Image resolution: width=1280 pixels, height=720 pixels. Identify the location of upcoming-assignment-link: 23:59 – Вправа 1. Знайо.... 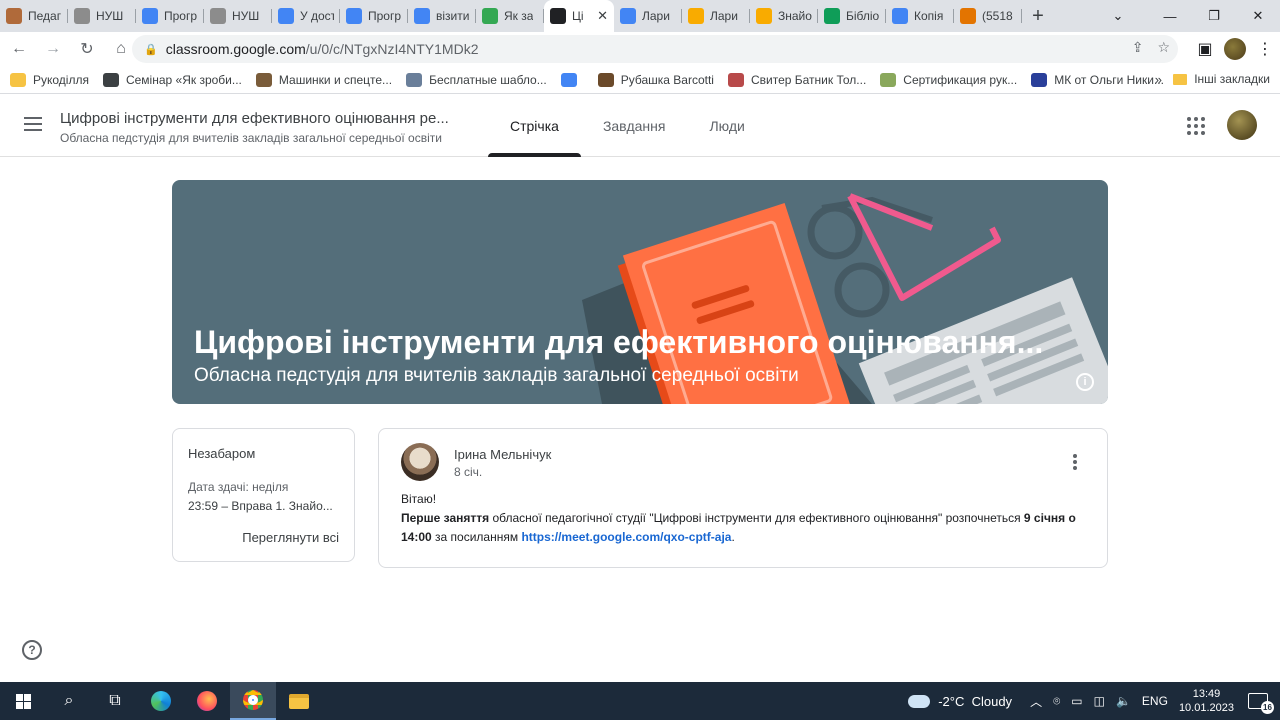
(260, 506).